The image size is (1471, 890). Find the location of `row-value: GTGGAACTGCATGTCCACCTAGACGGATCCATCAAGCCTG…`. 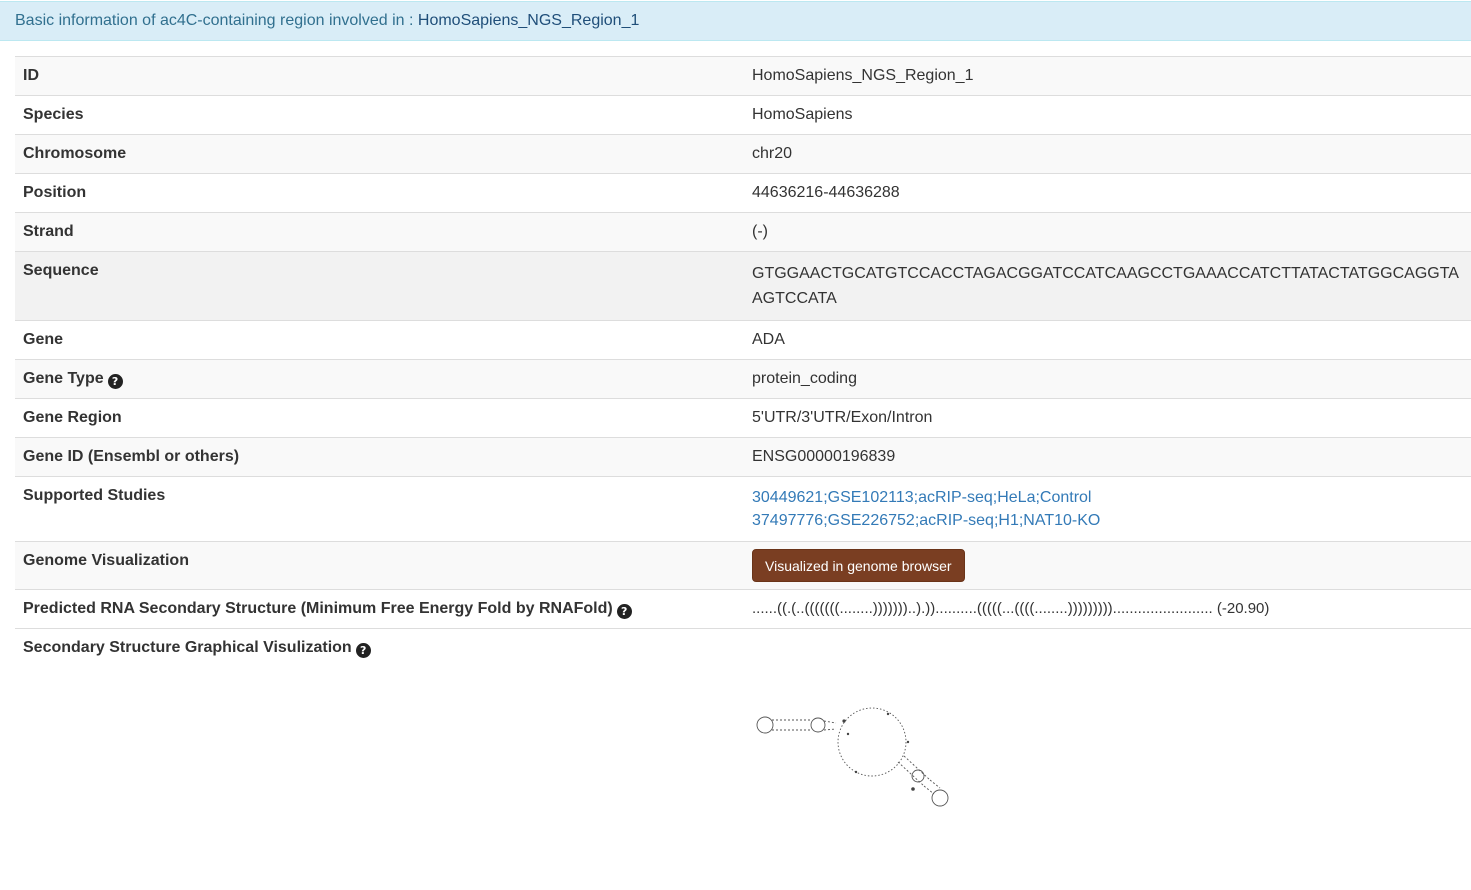

row-value: GTGGAACTGCATGTCCACCTAGACGGATCCATCAAGCCTG… is located at coordinates (1107, 286).